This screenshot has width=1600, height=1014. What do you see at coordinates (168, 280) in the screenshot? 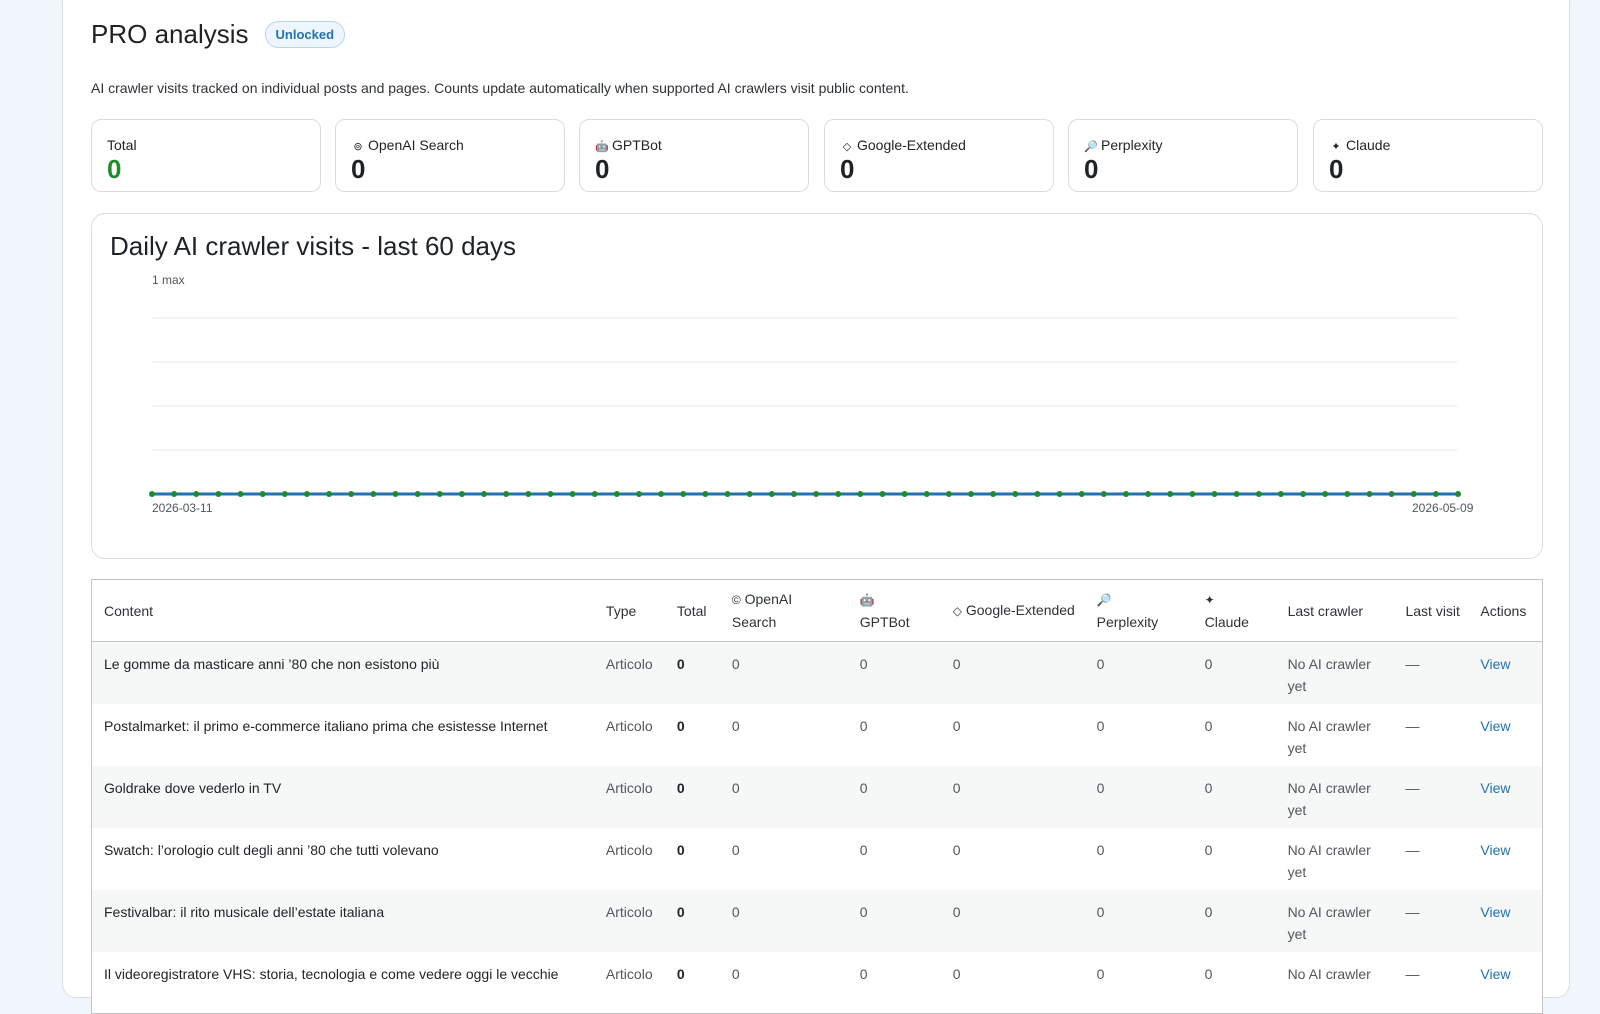
I see `y-max-label: 1 max` at bounding box center [168, 280].